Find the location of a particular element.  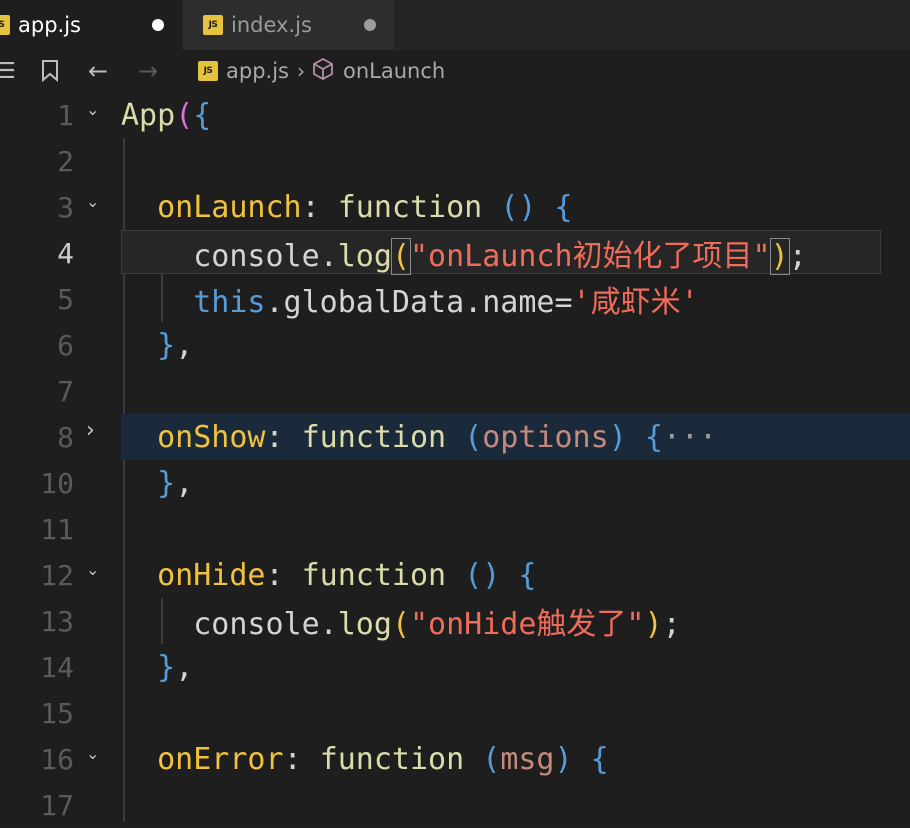

method-cube-icon is located at coordinates (323, 71).